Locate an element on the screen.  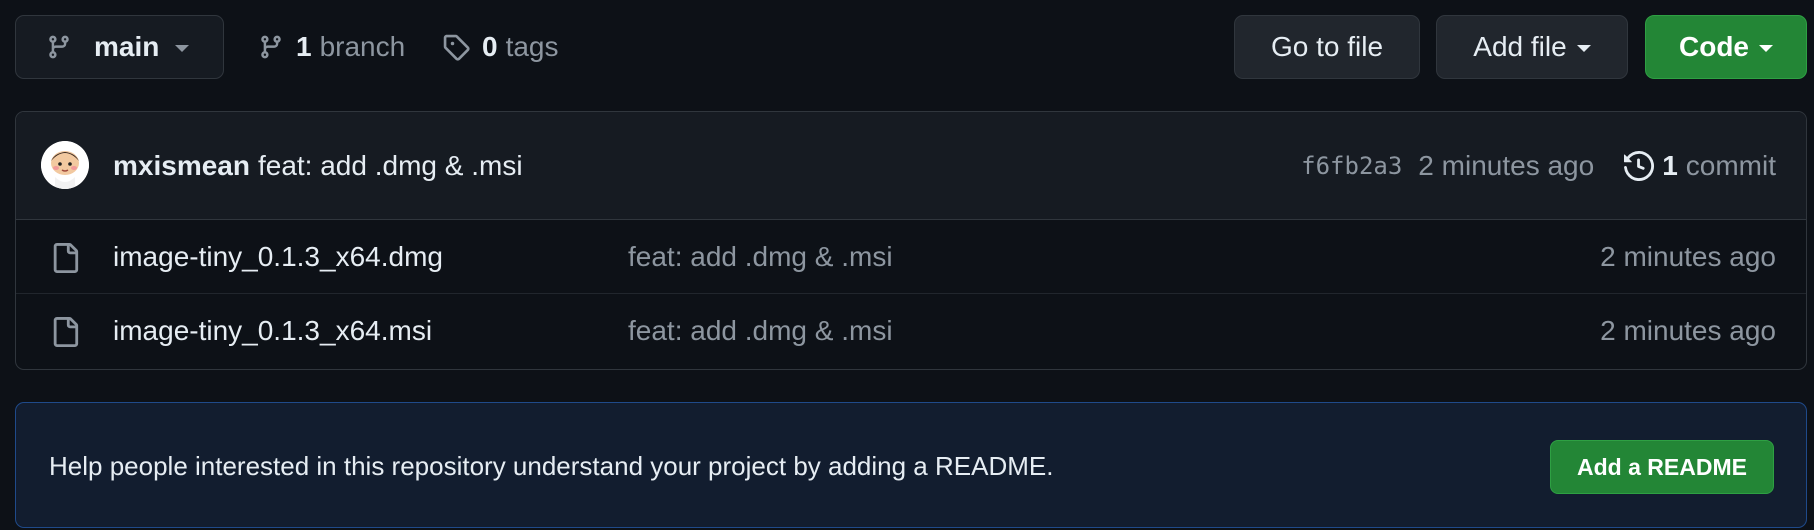
go-to-file-button: Go to file is located at coordinates (1327, 47).